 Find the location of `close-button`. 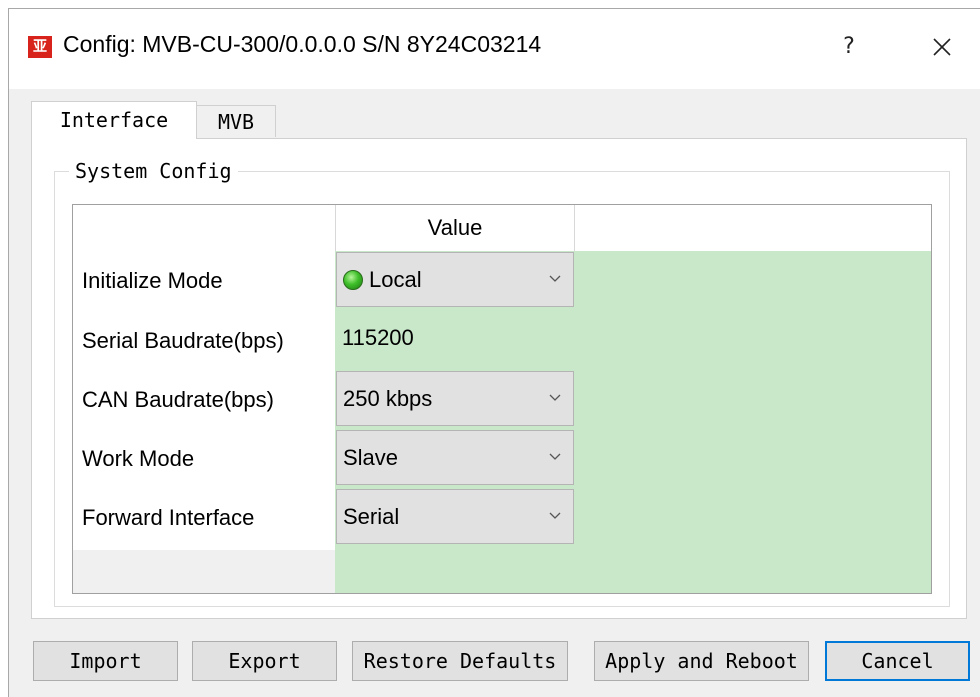

close-button is located at coordinates (942, 47).